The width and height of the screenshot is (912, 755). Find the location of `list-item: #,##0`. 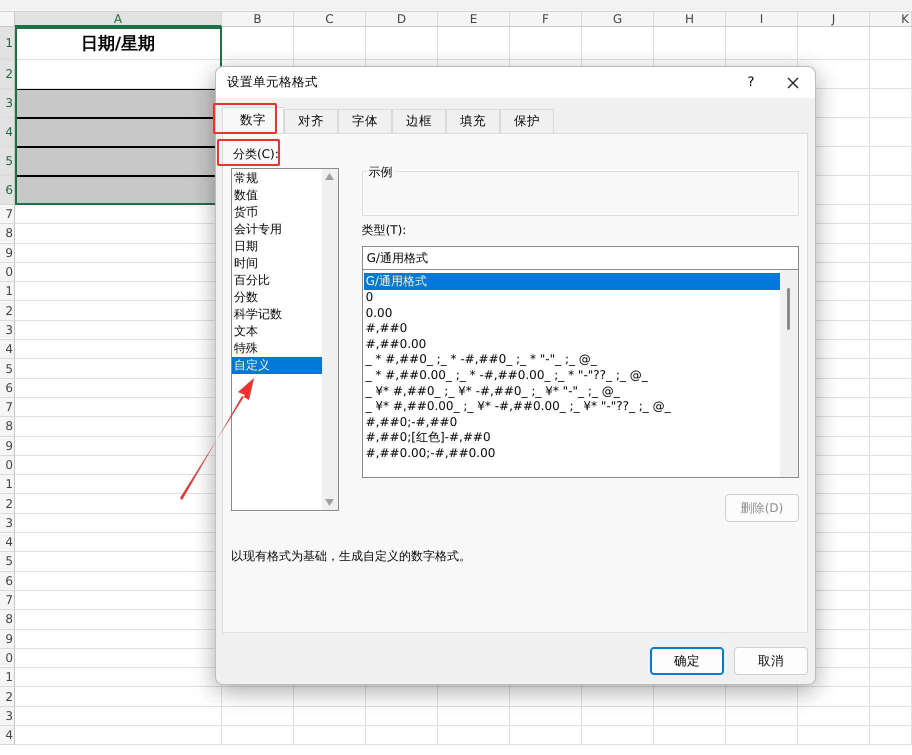

list-item: #,##0 is located at coordinates (572, 329).